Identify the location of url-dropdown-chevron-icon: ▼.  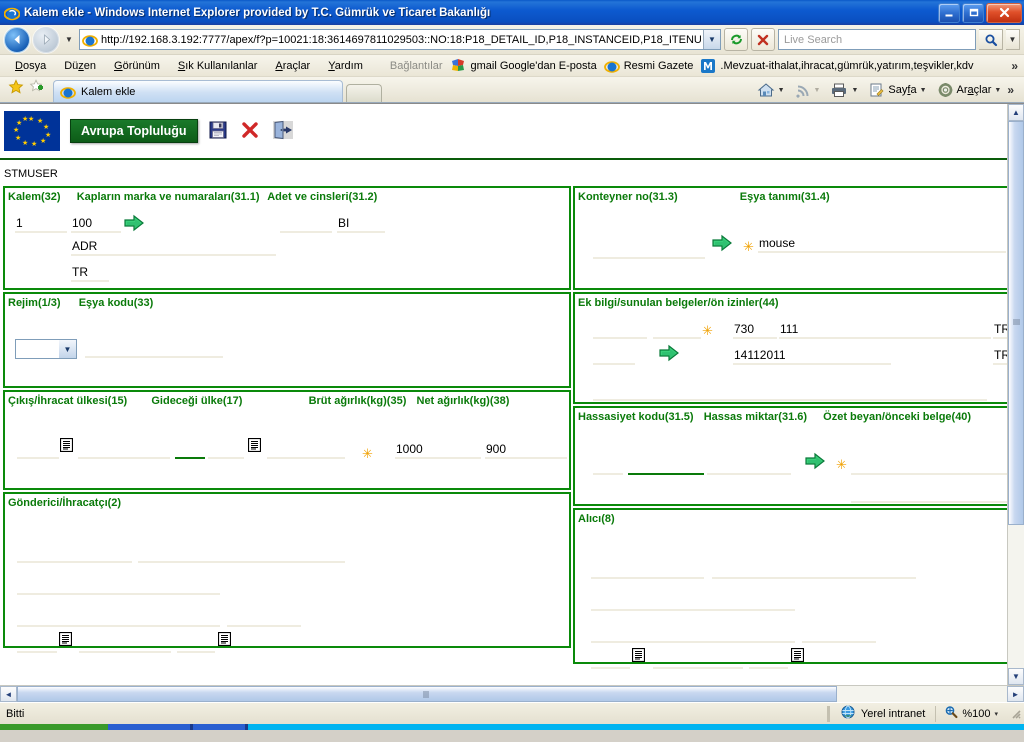
(711, 39).